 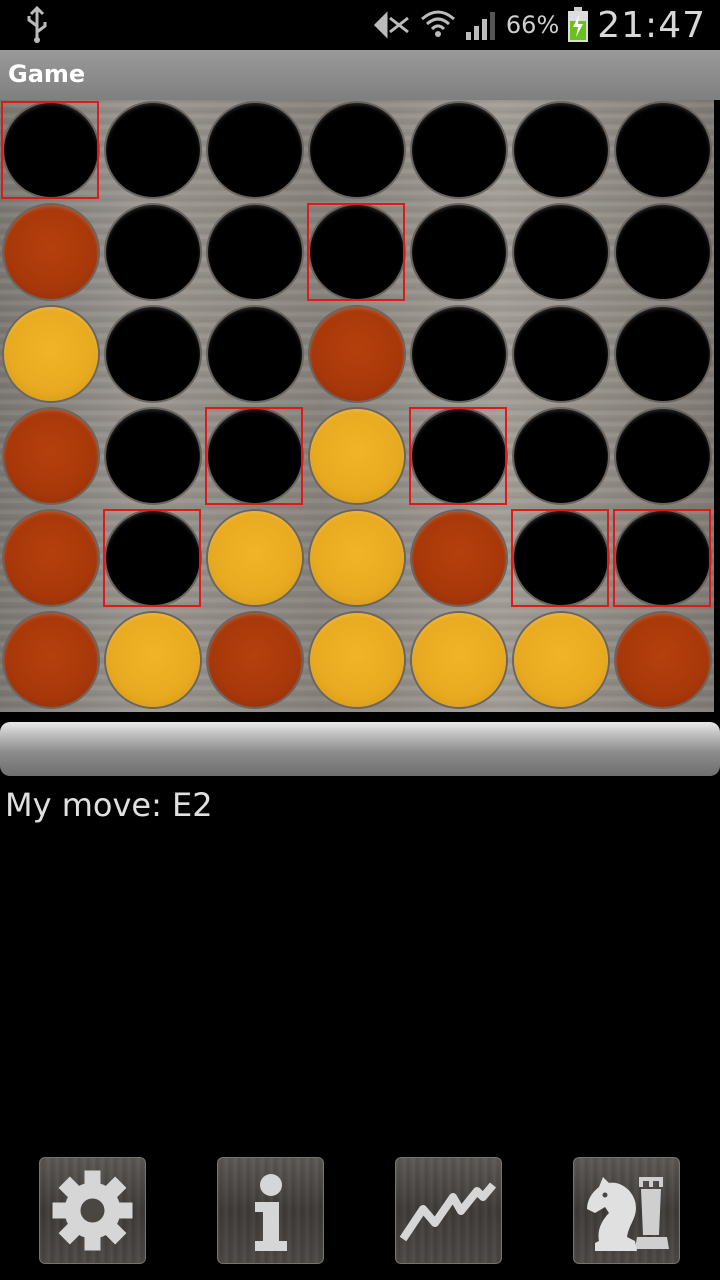 I want to click on clock: 21:47, so click(x=651, y=25).